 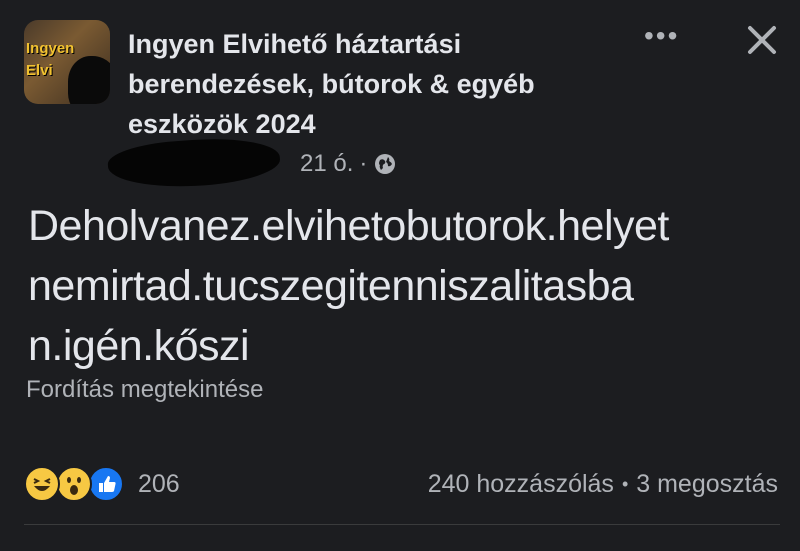 I want to click on avatar-text-2: Elvi, so click(x=39, y=70).